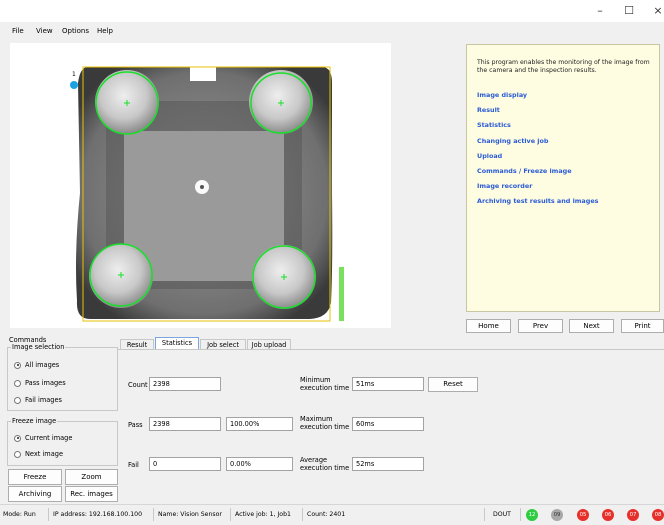  What do you see at coordinates (537, 201) in the screenshot?
I see `help-link-archiving: Archiving test results and images` at bounding box center [537, 201].